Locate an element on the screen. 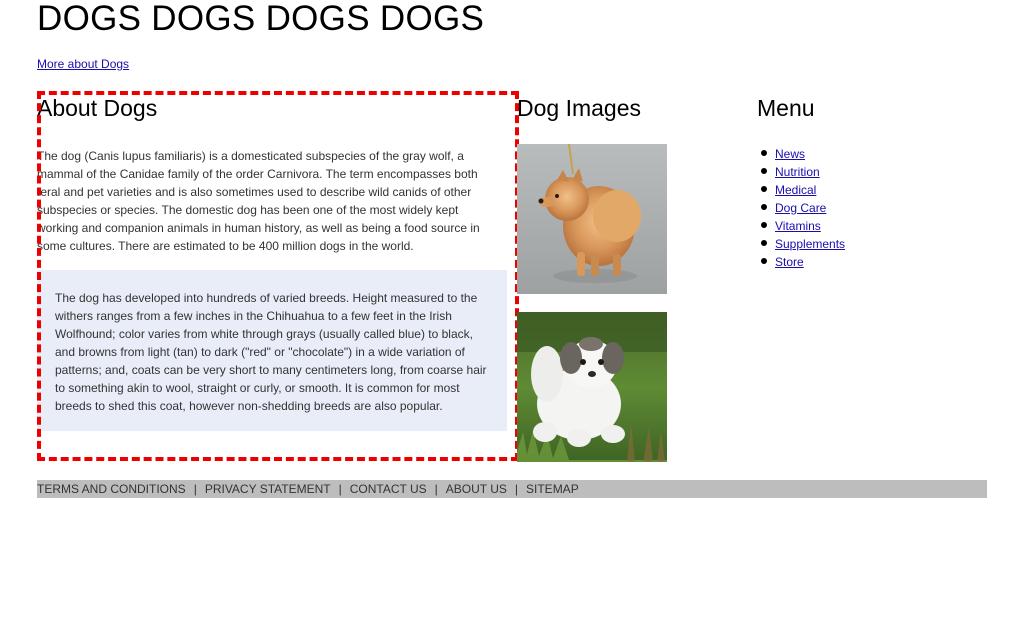 Image resolution: width=1024 pixels, height=628 pixels. footer-link-terms: TERMS AND CONDITIONS is located at coordinates (111, 489).